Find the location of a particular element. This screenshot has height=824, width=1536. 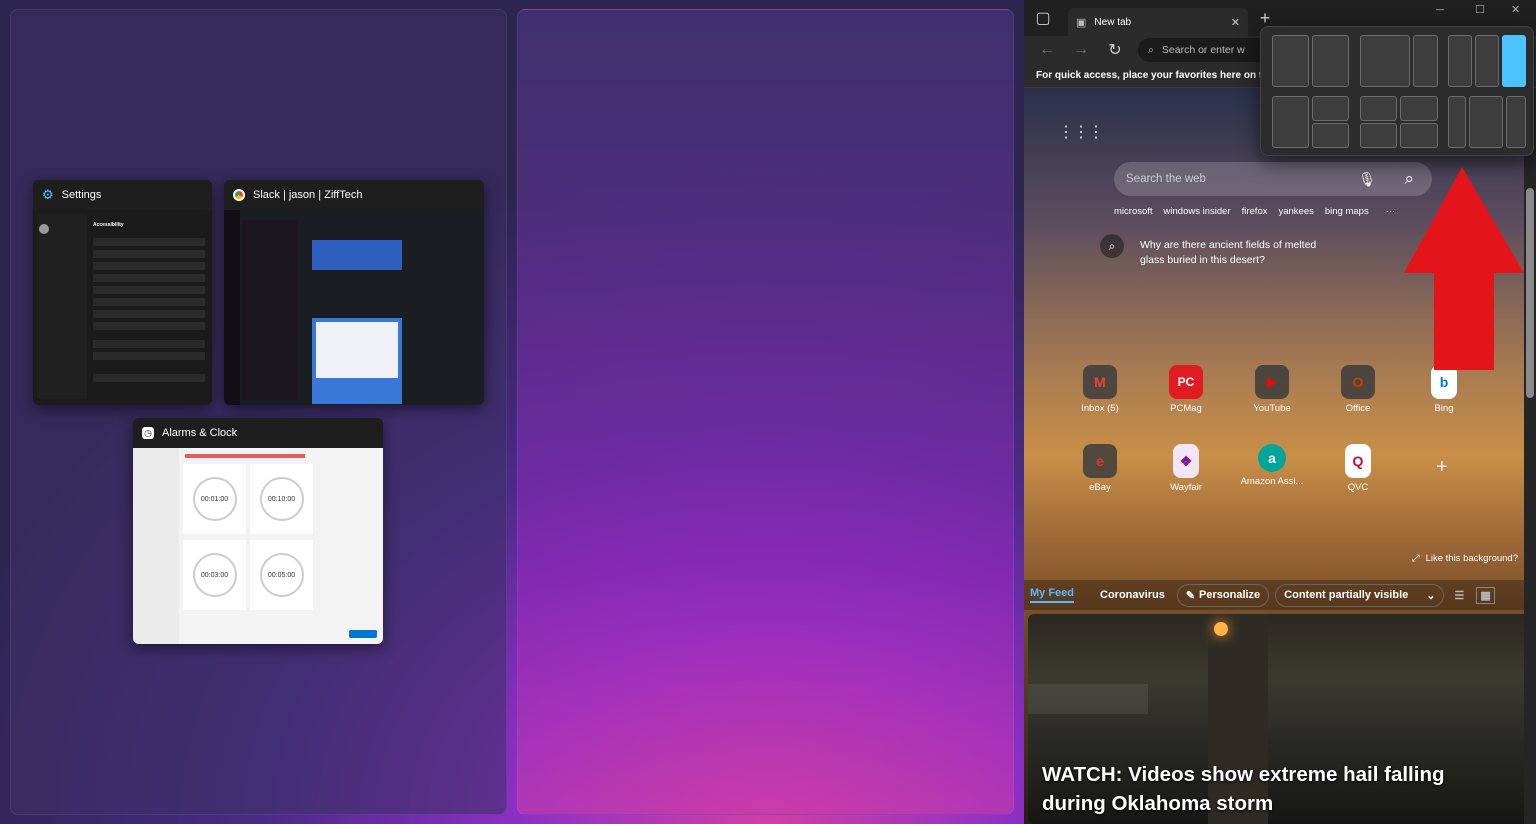

grid-view-icon: ▦ is located at coordinates (1485, 595).